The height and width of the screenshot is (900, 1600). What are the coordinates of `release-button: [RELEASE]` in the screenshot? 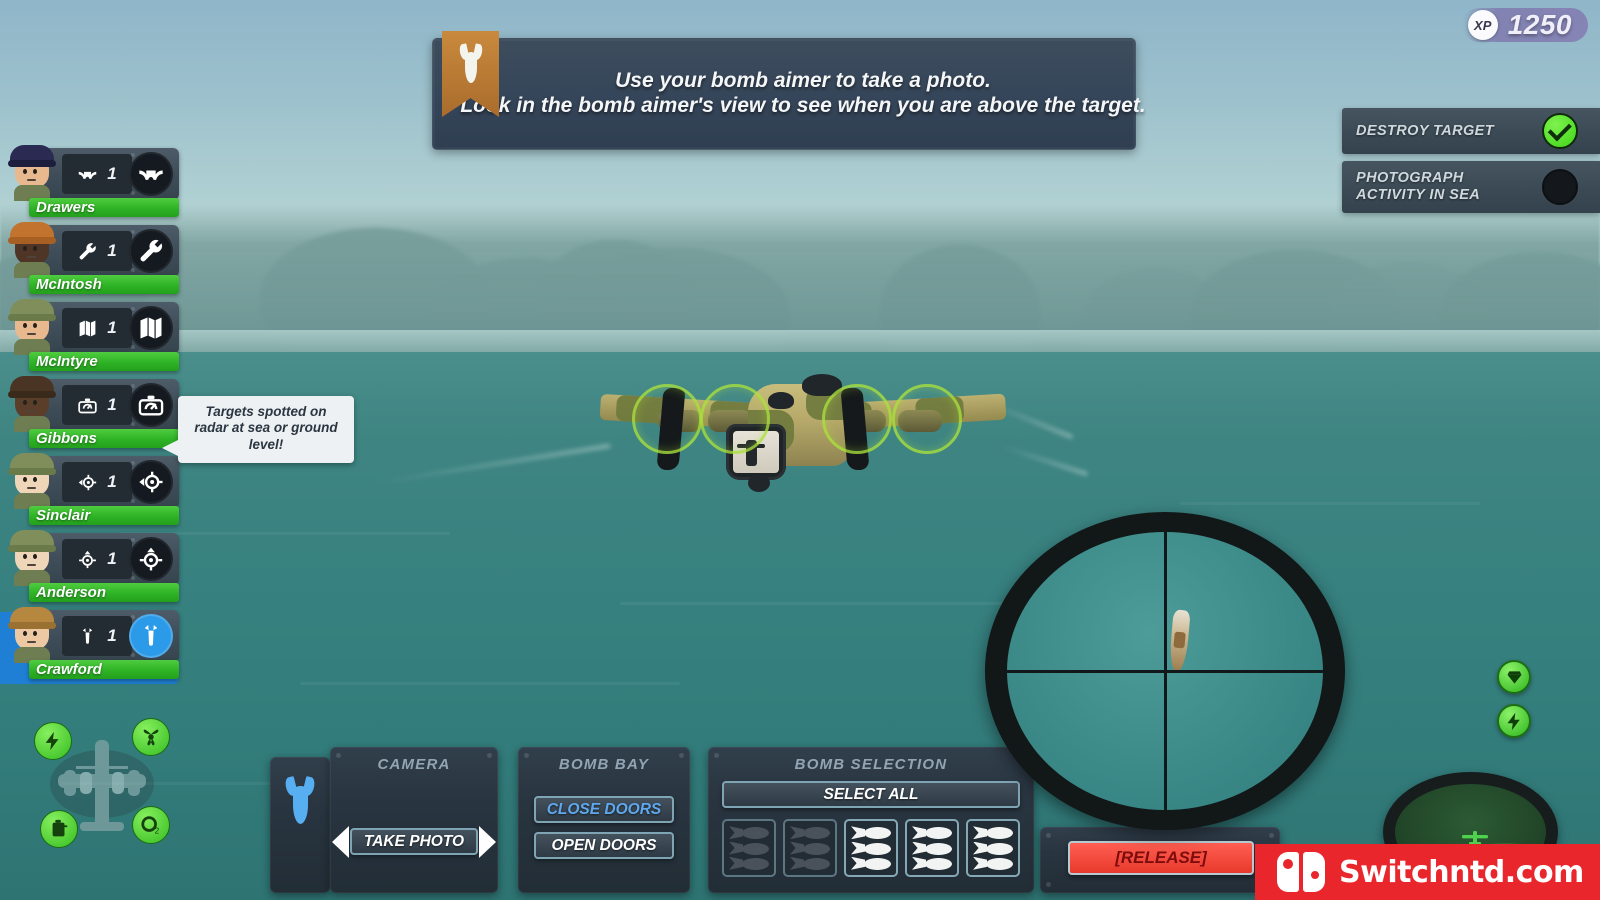 It's located at (1161, 858).